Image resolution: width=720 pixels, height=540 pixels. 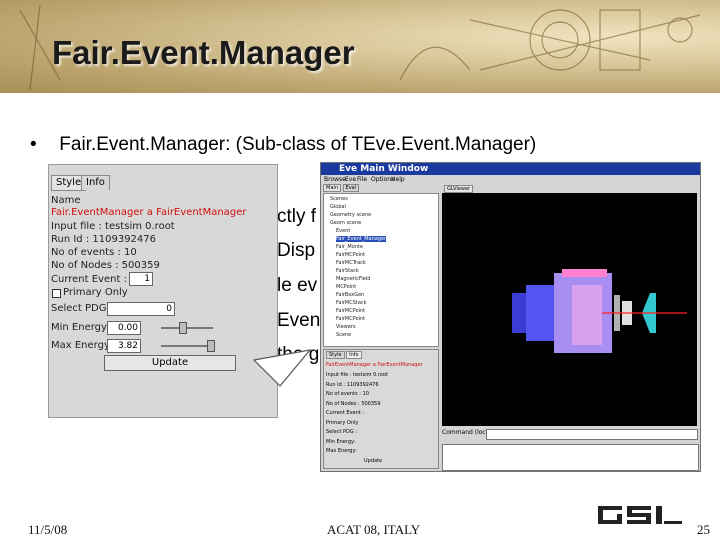 What do you see at coordinates (703, 529) in the screenshot?
I see `footer-page: 25` at bounding box center [703, 529].